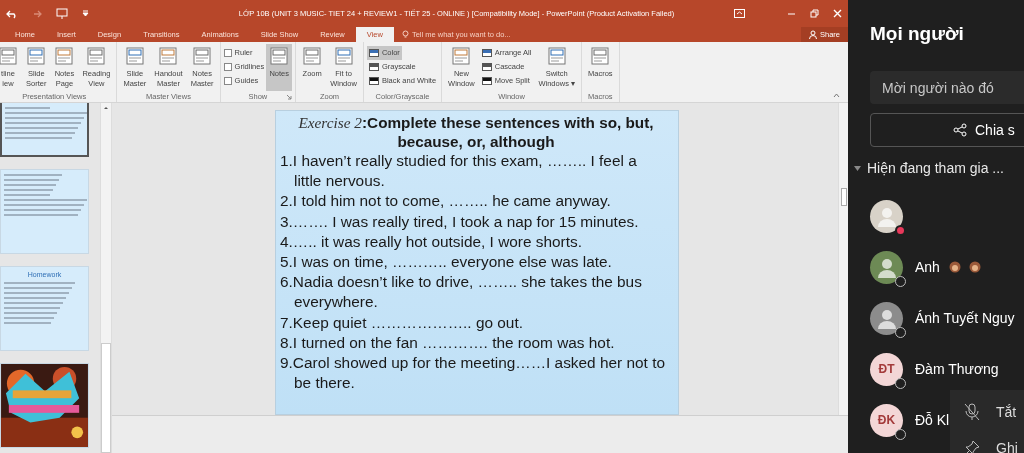 This screenshot has width=1024, height=453. Describe the element at coordinates (836, 95) in the screenshot. I see `collapse-ribbon-icon` at that location.